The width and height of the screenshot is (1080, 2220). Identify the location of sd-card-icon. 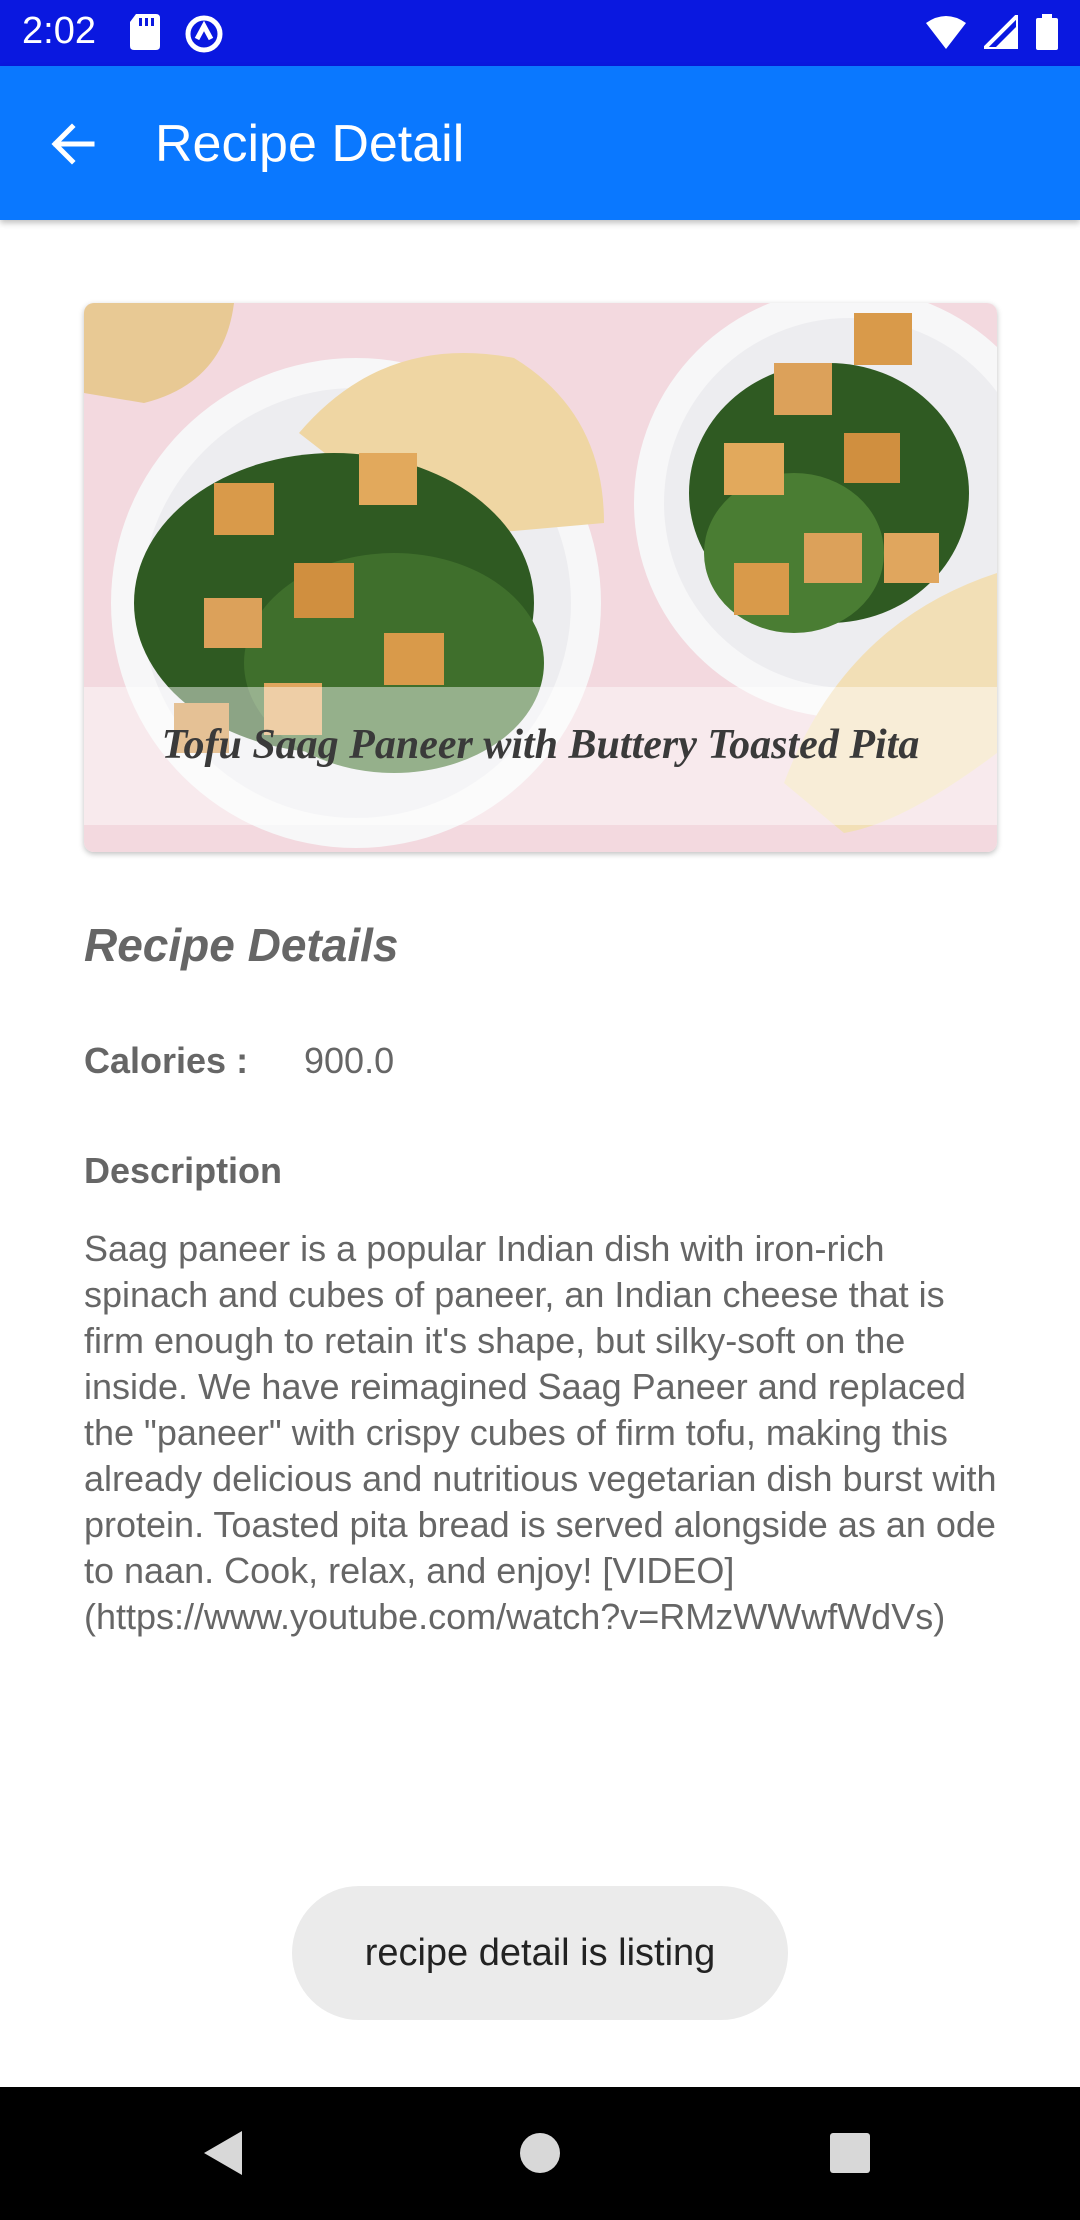
(145, 36).